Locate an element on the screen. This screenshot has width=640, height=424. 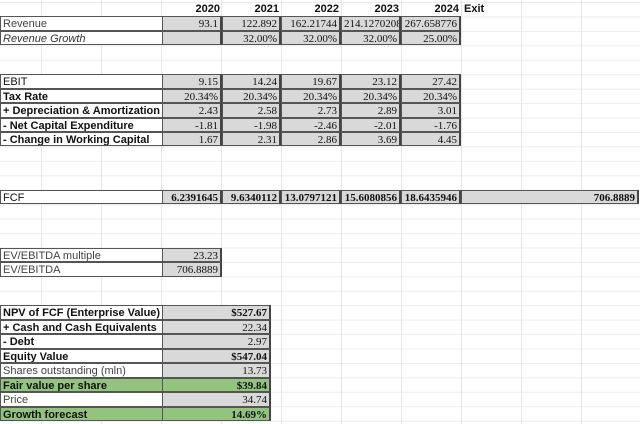
ev-value: 23.23 is located at coordinates (192, 255).